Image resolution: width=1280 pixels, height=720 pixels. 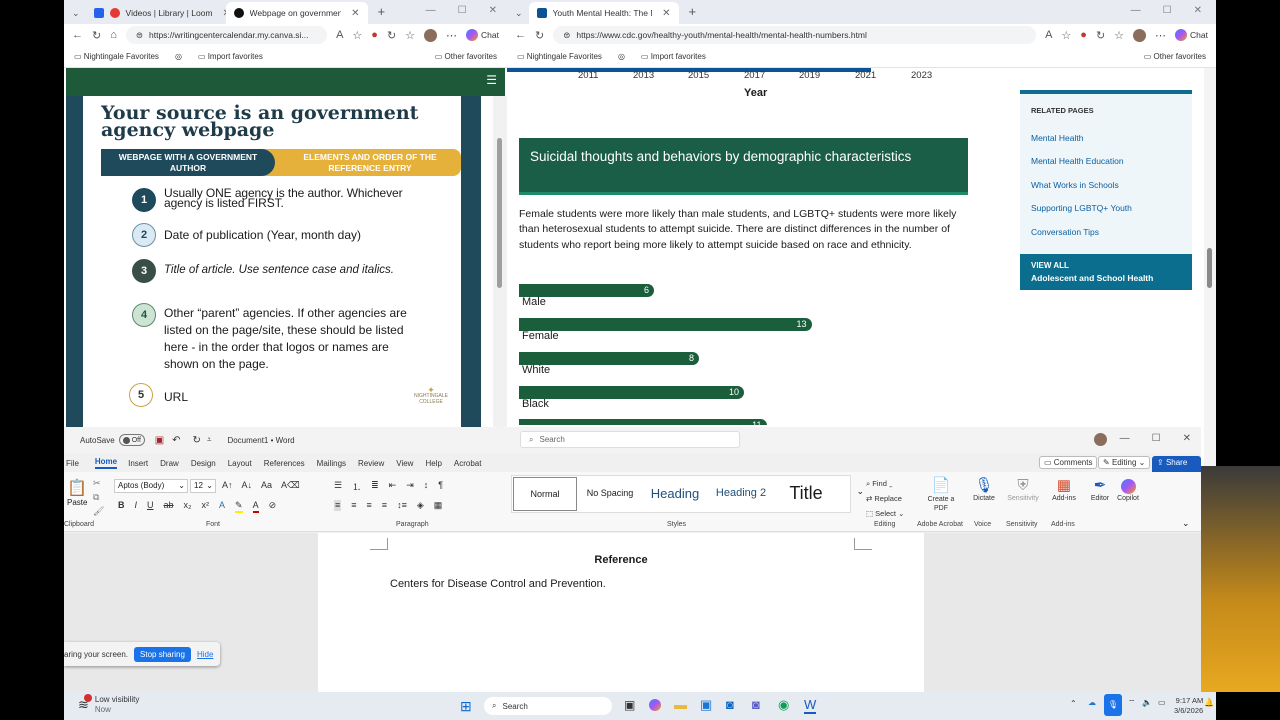 I want to click on clock: 9:17 AM 3/6/2026, so click(x=1188, y=706).